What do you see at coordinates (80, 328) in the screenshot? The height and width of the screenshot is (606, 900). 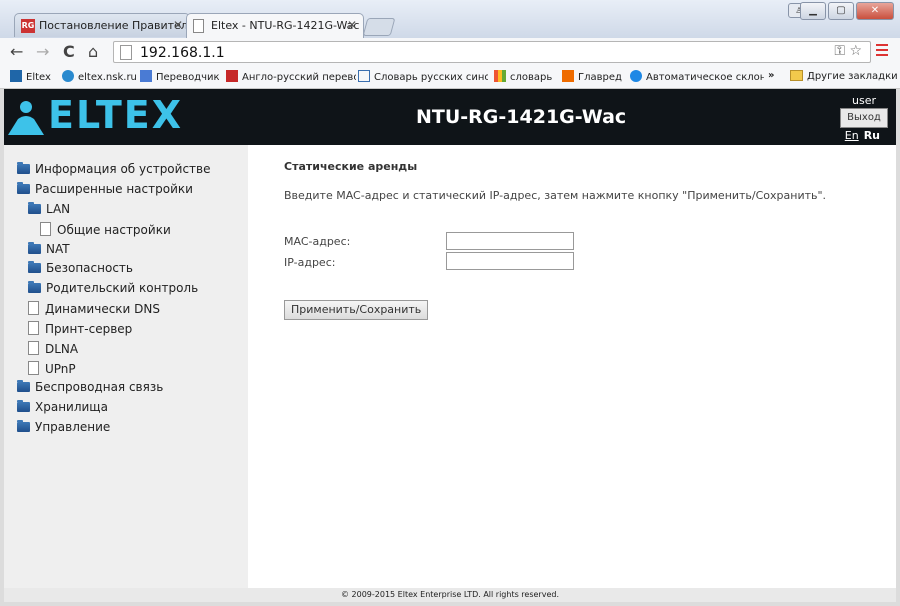 I see `sidebar-item-print-server: Принт-сервер` at bounding box center [80, 328].